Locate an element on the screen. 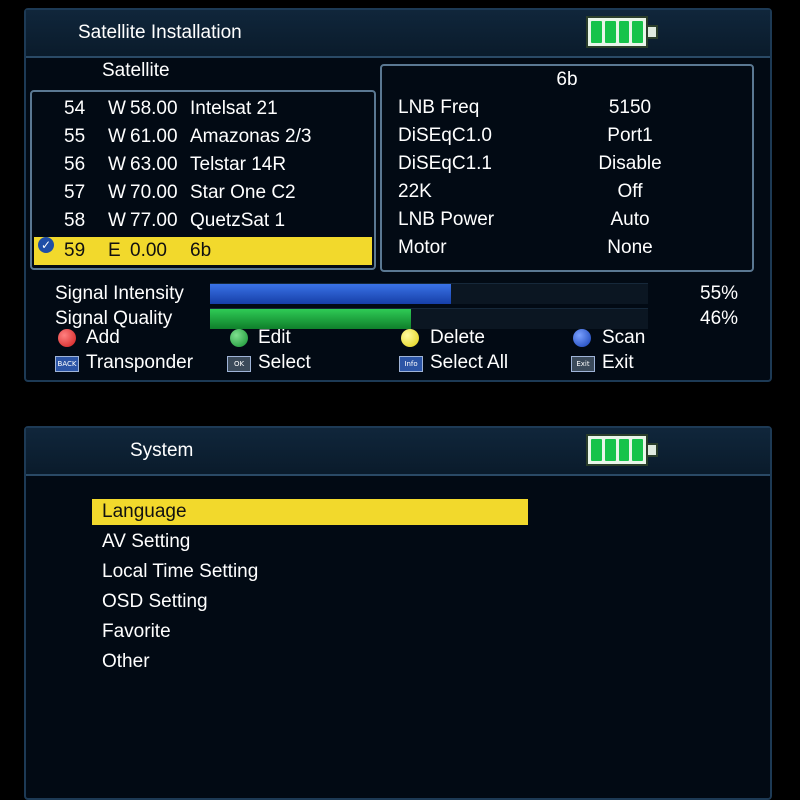  check-icon: ✓ is located at coordinates (46, 245).